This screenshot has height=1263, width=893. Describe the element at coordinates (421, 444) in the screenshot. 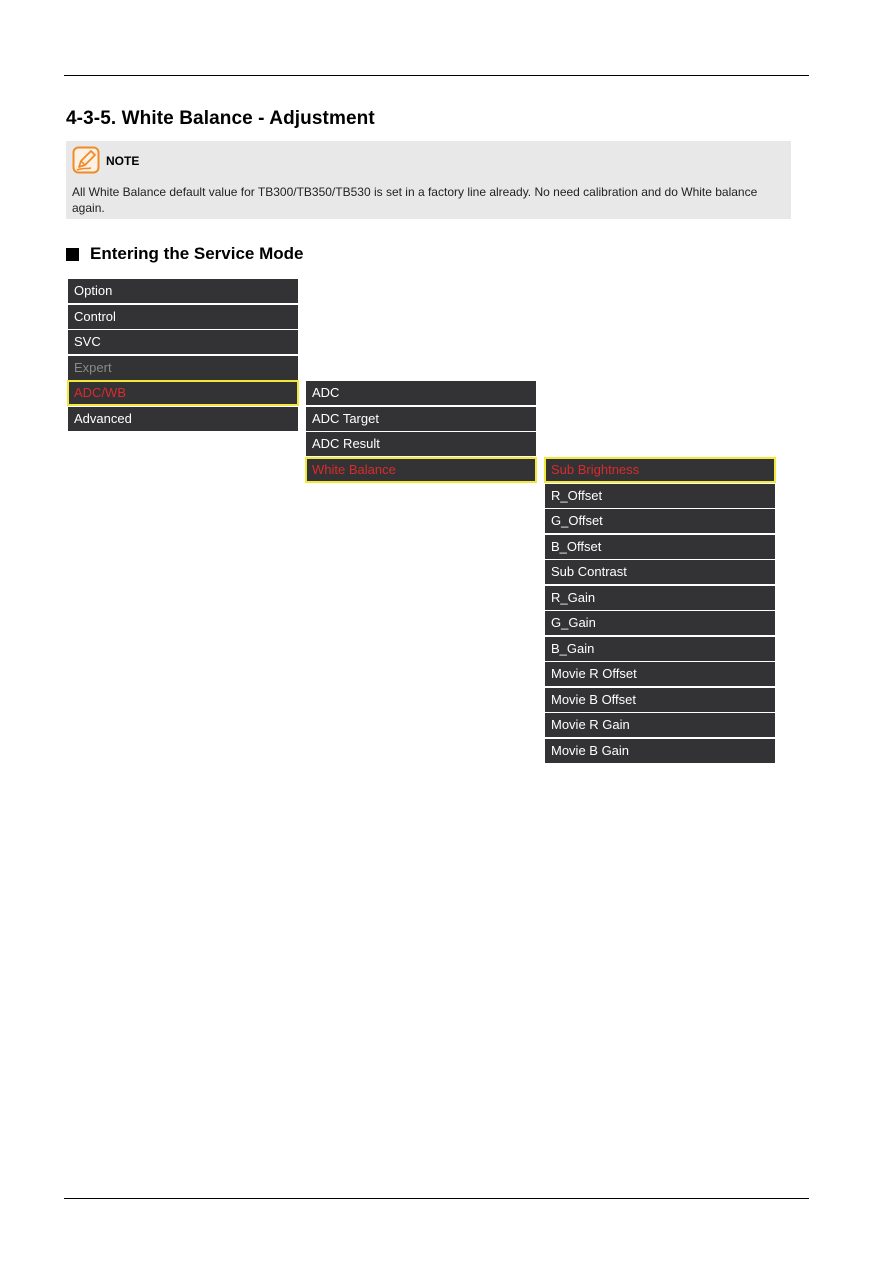

I see `menu-item-adc-result: ADC Result` at that location.